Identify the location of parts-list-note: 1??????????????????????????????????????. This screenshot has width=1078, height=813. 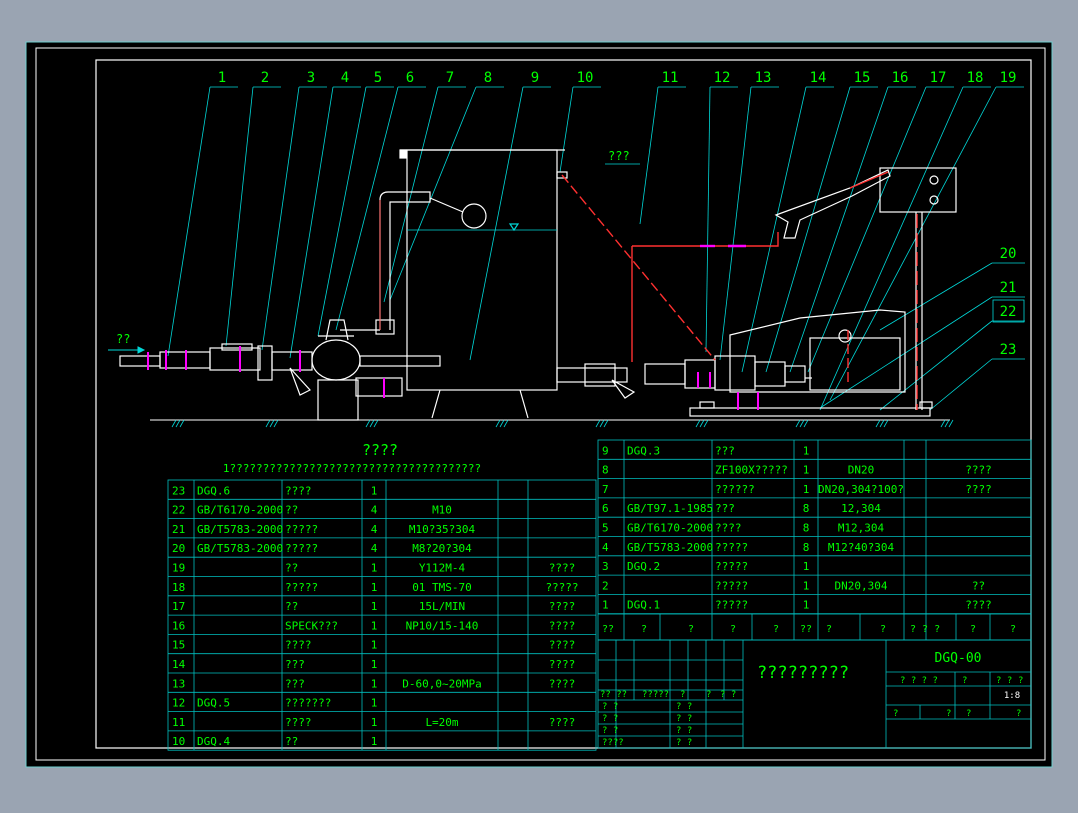
(352, 468).